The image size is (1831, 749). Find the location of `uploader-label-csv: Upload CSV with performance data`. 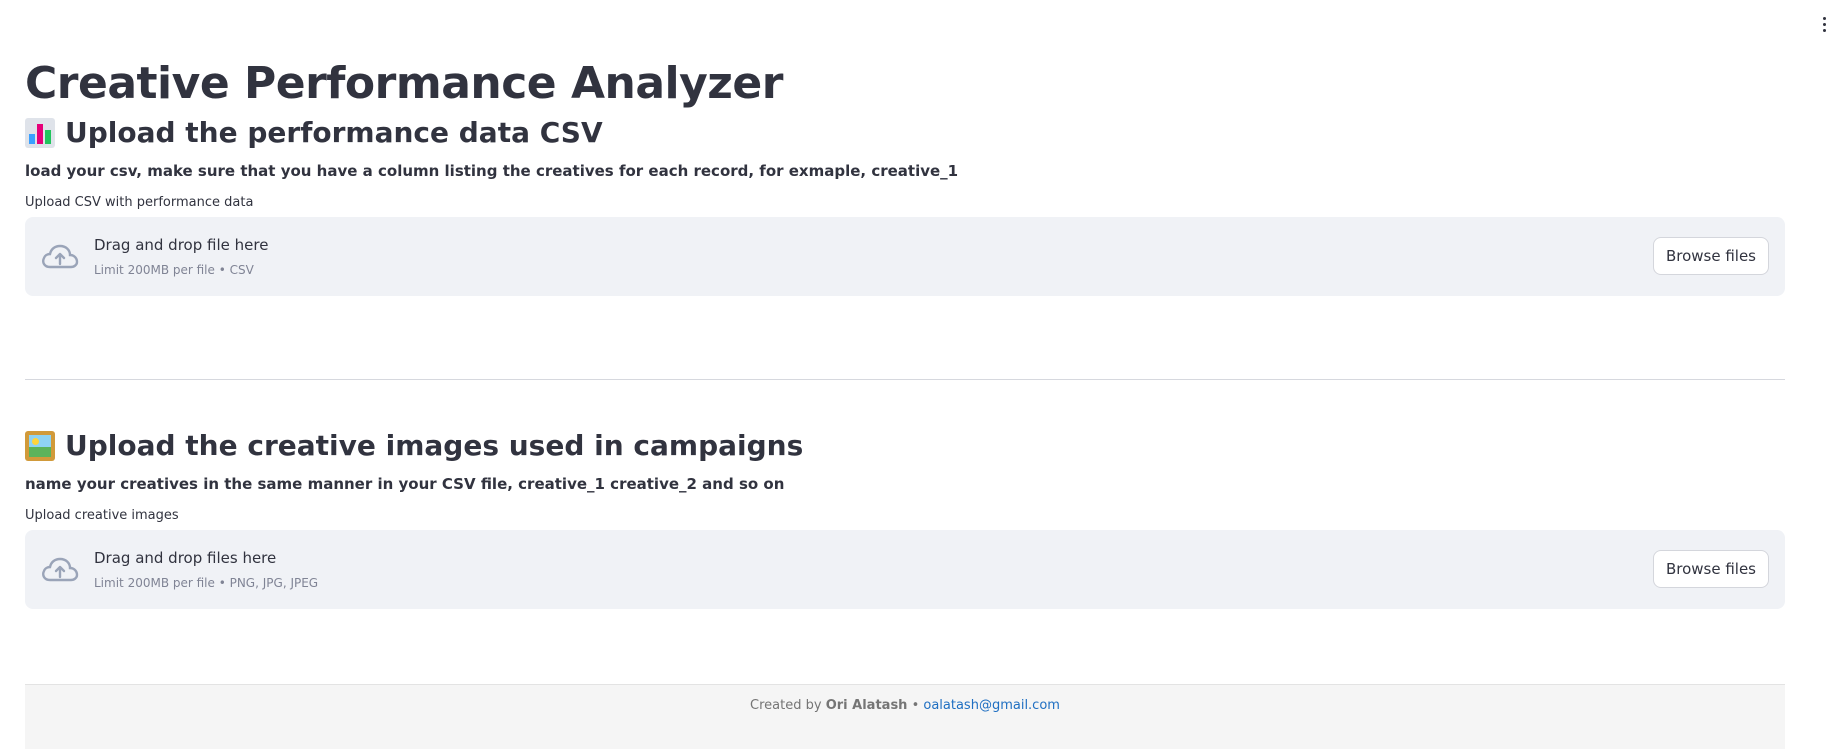

uploader-label-csv: Upload CSV with performance data is located at coordinates (139, 202).